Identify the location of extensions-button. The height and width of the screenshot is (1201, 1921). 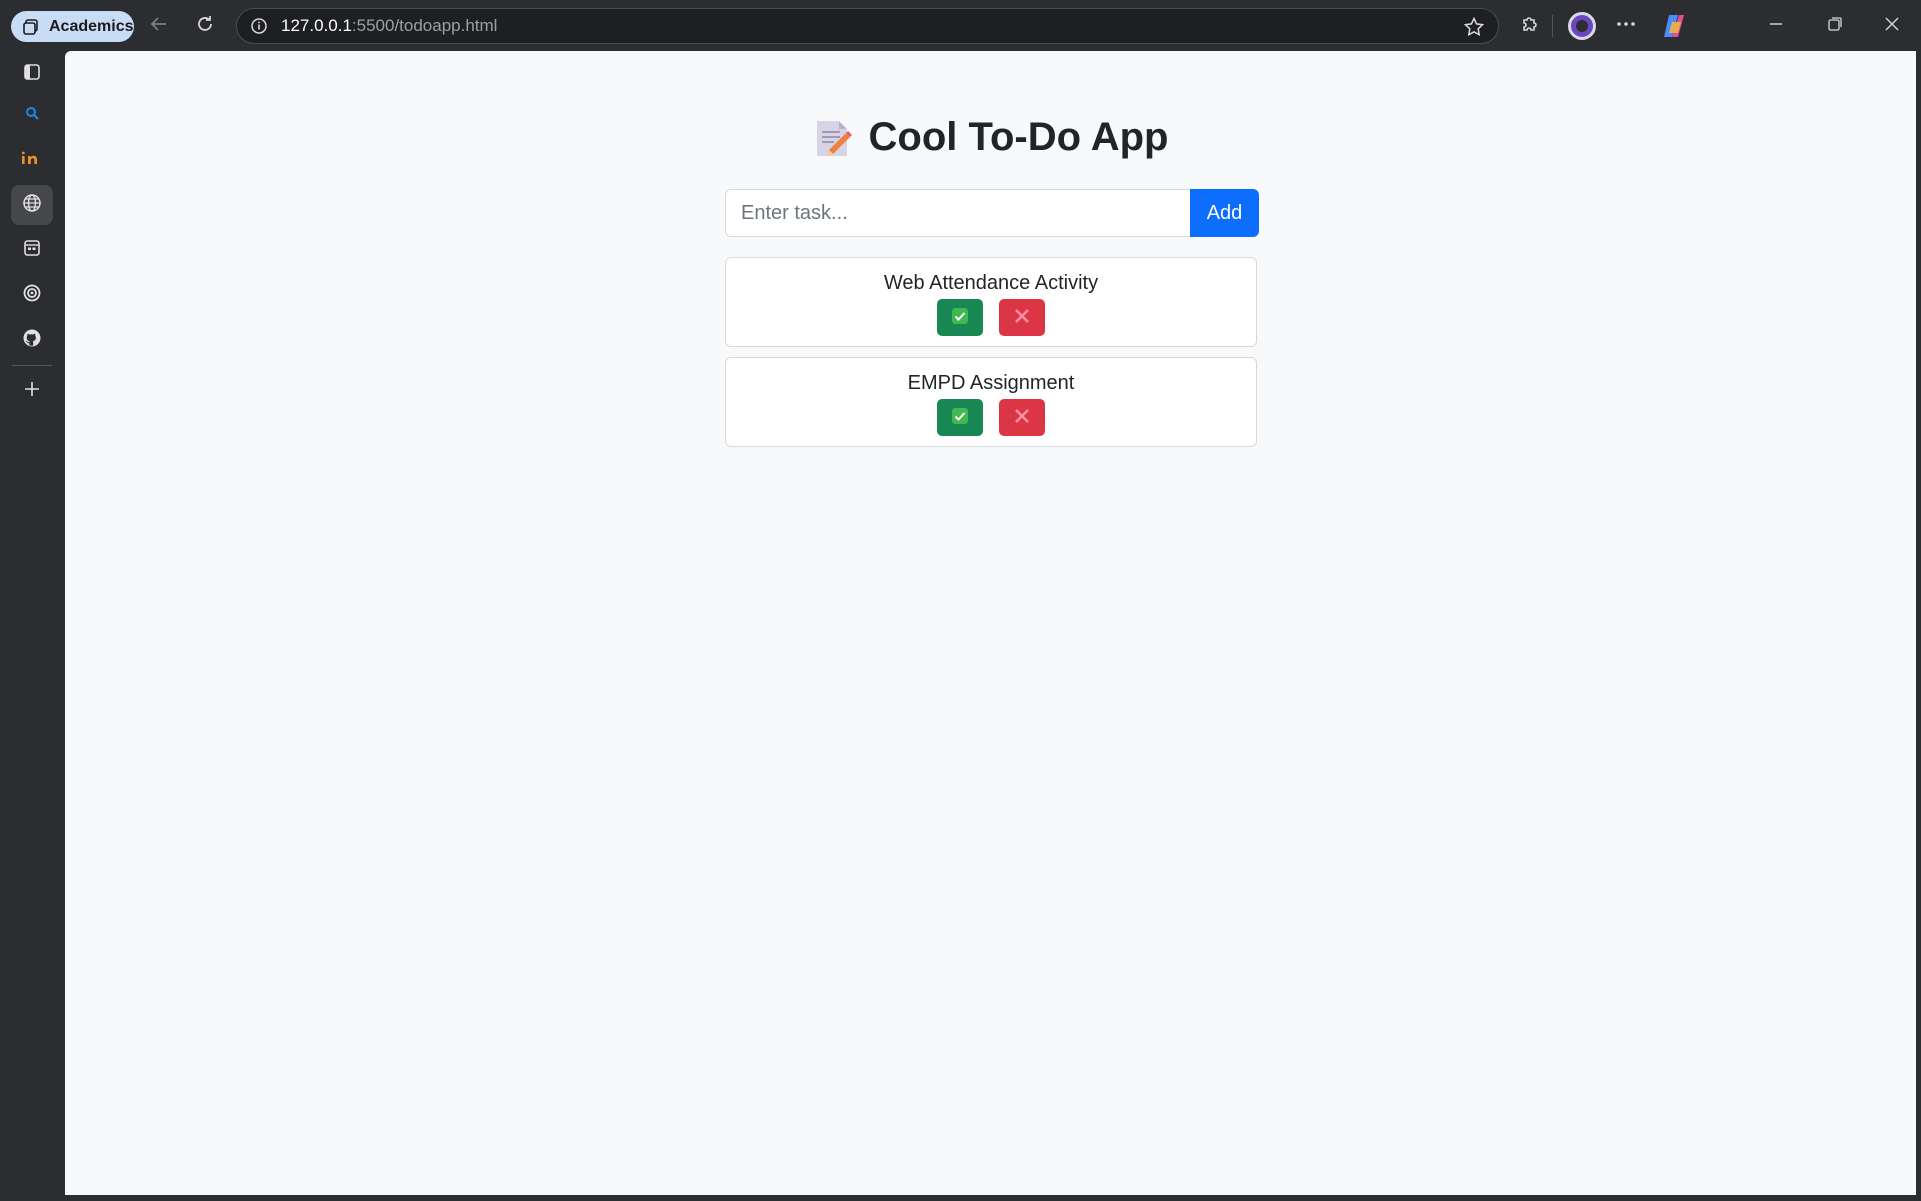
(1530, 26).